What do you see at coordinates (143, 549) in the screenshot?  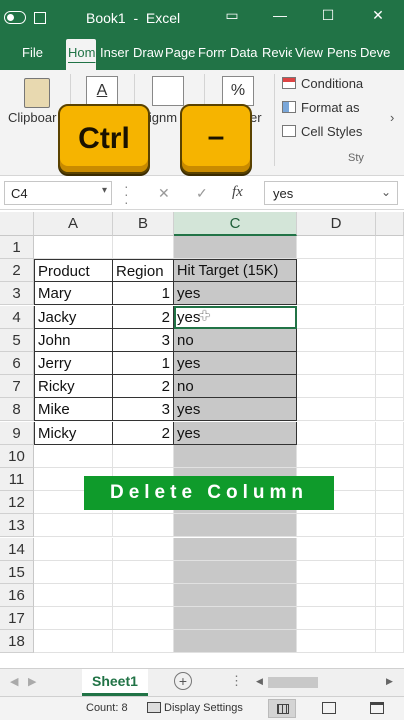 I see `cell-b14` at bounding box center [143, 549].